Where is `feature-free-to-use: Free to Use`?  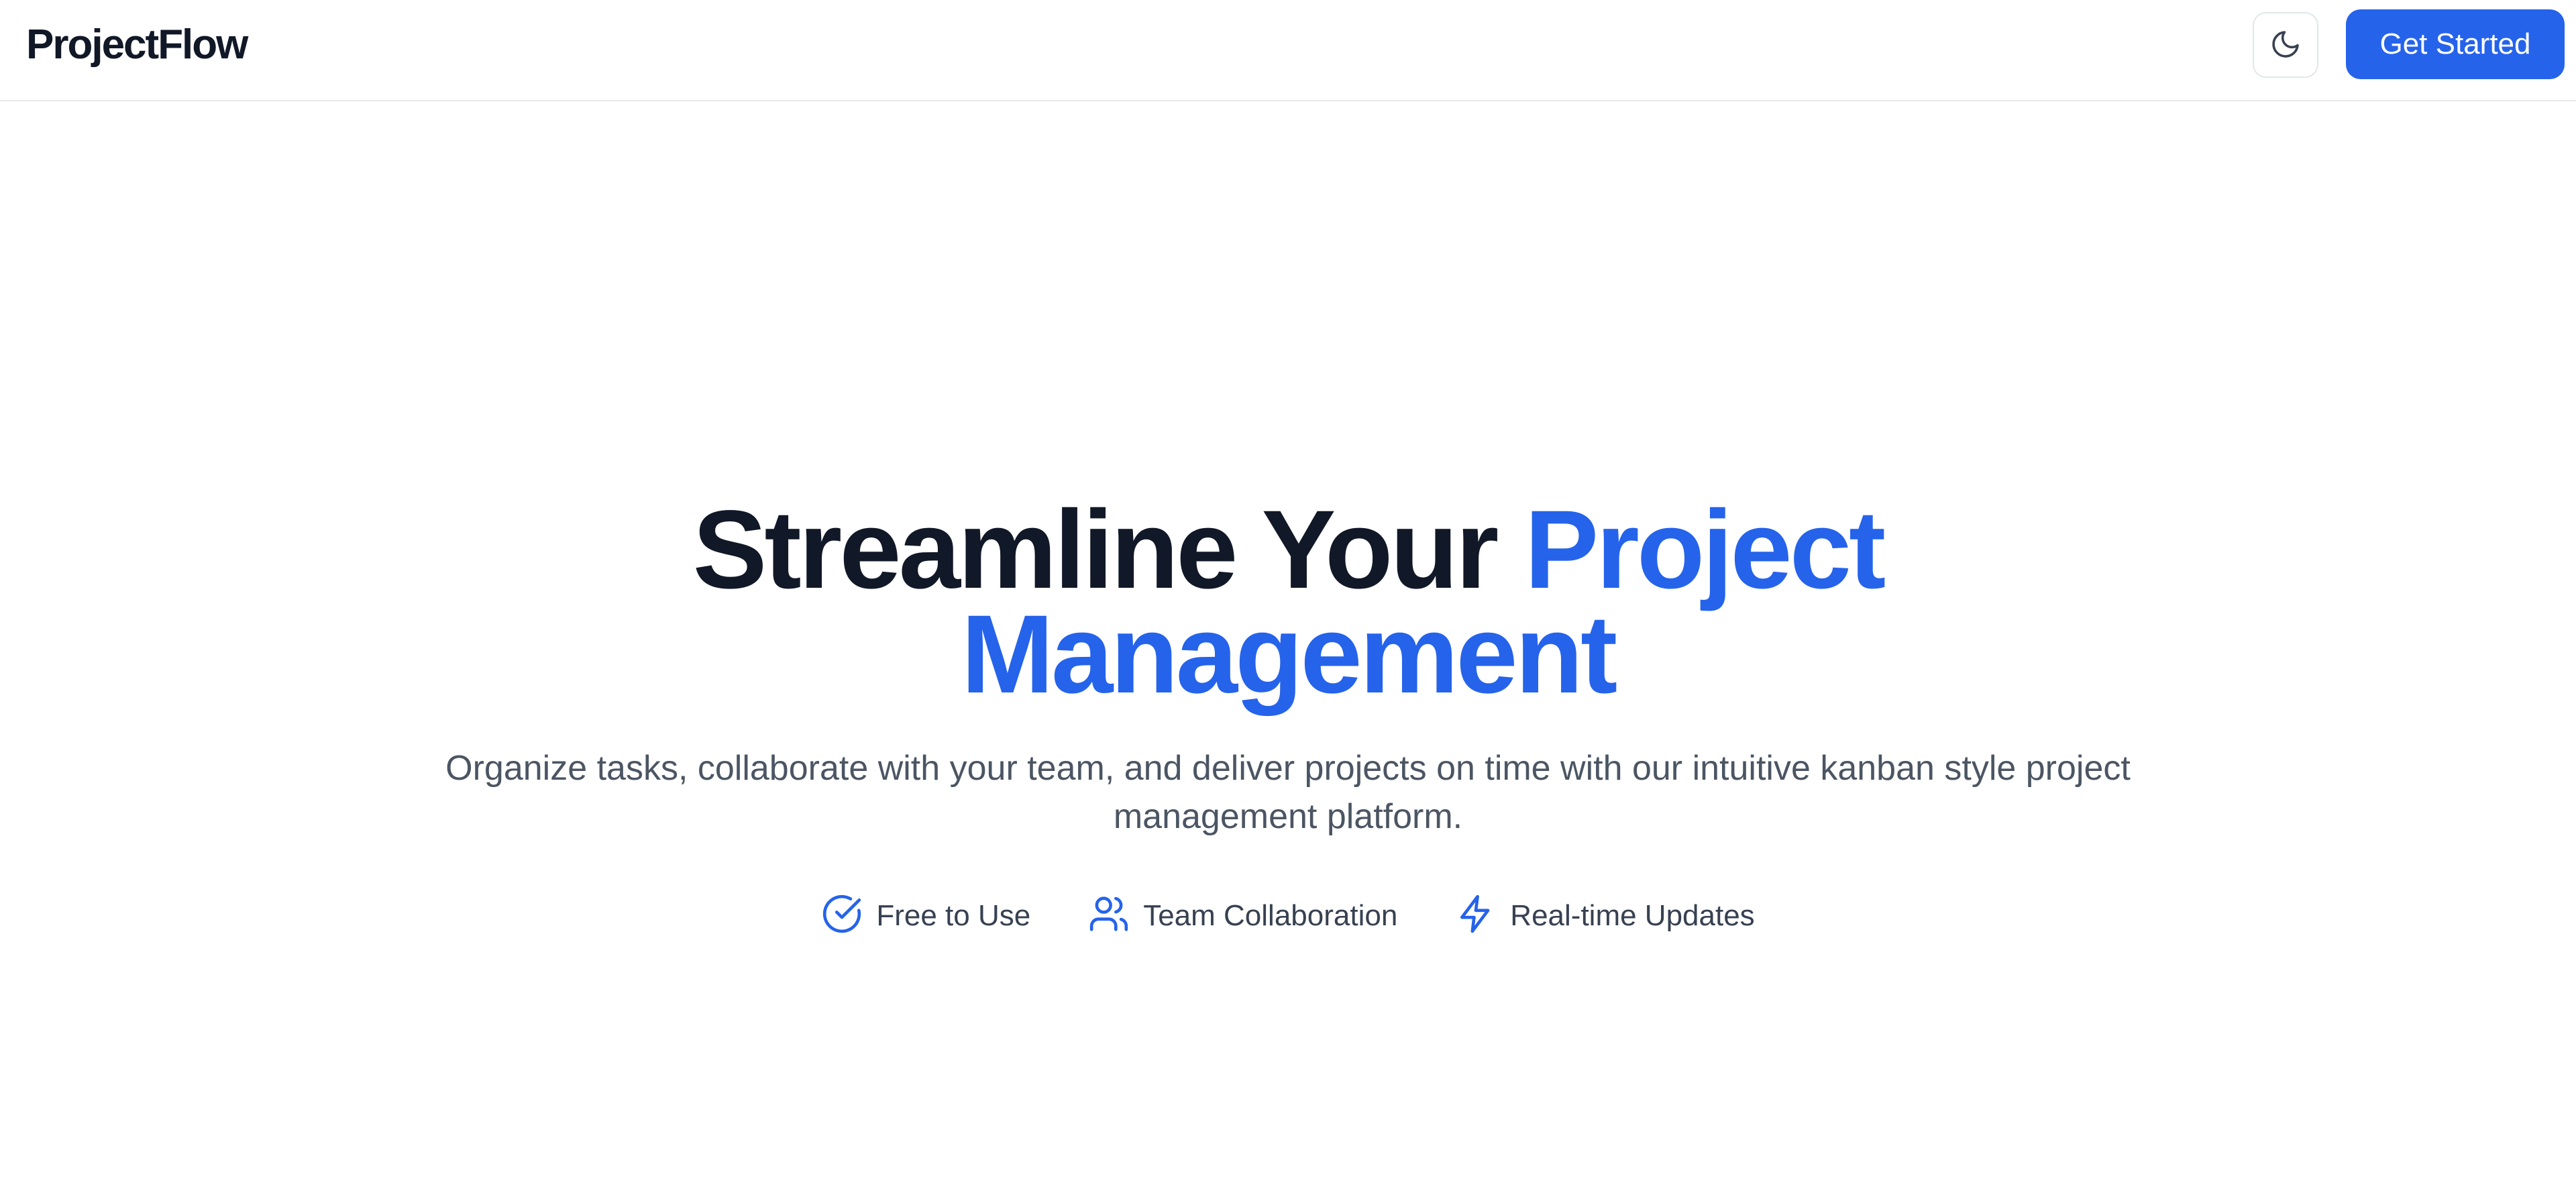 feature-free-to-use: Free to Use is located at coordinates (925, 915).